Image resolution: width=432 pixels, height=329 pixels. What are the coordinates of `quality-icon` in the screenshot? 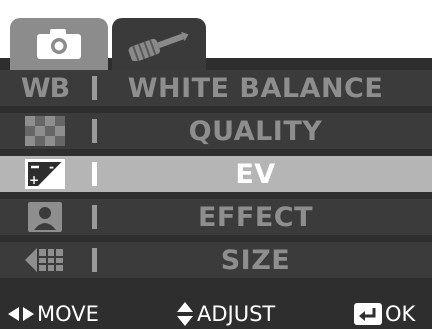 It's located at (45, 131).